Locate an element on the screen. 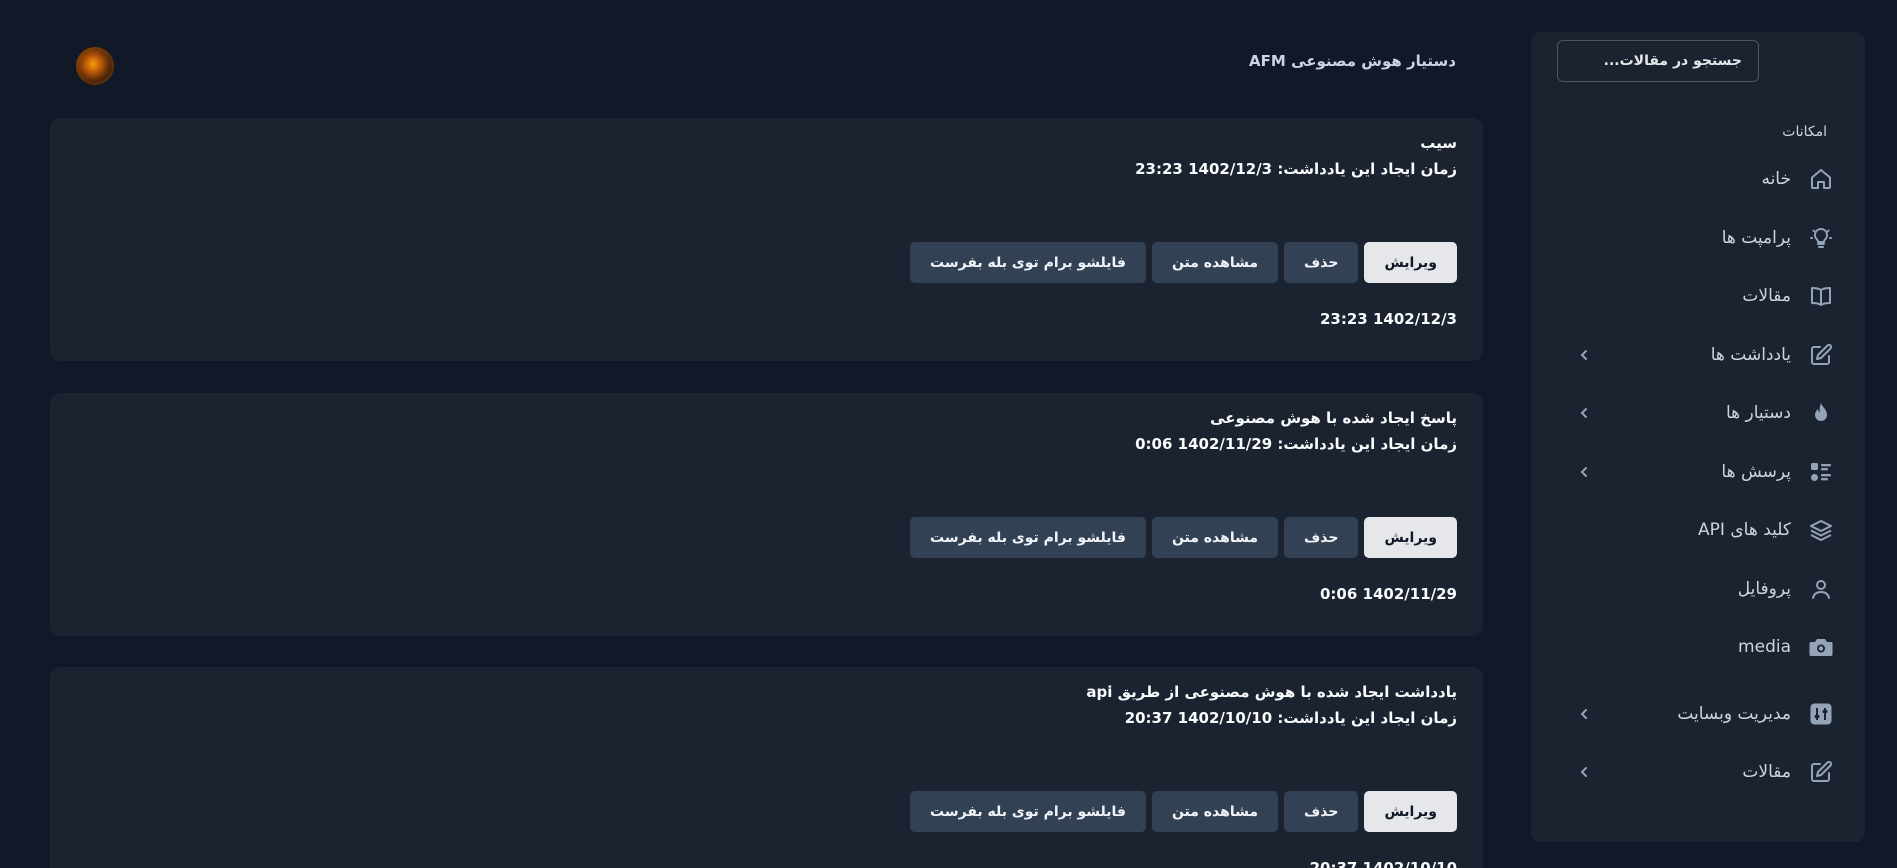 The height and width of the screenshot is (868, 1897). sidebar-item-assistants: دستیار ها is located at coordinates (1698, 413).